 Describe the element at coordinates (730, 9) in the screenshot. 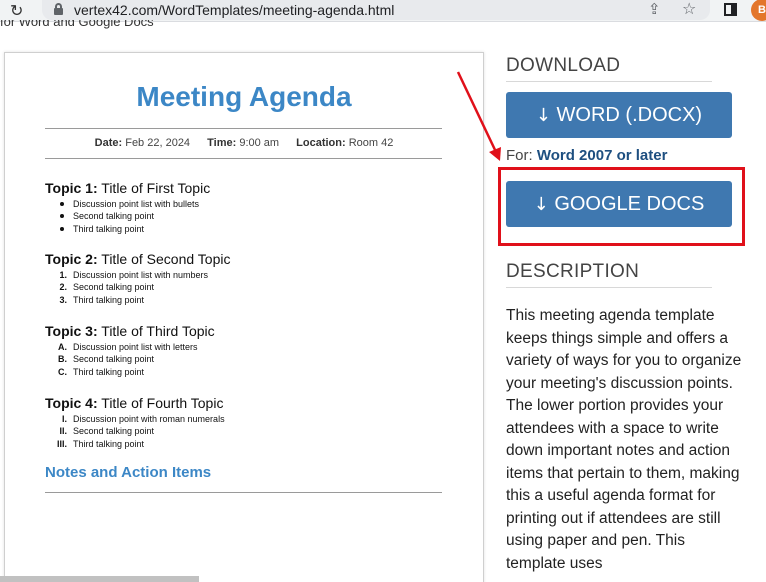

I see `side-panel-icon` at that location.